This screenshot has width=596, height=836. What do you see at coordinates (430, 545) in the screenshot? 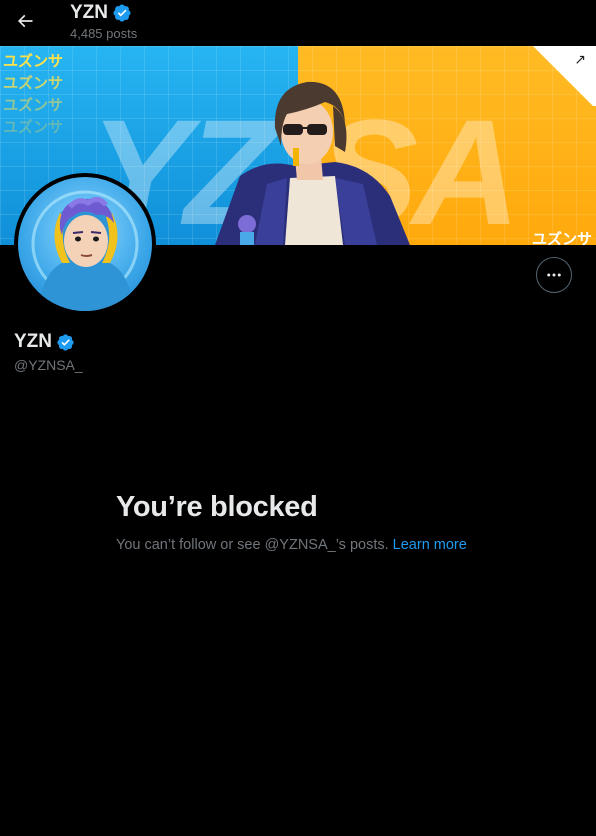
I see `learn-more-link: Learn more` at bounding box center [430, 545].